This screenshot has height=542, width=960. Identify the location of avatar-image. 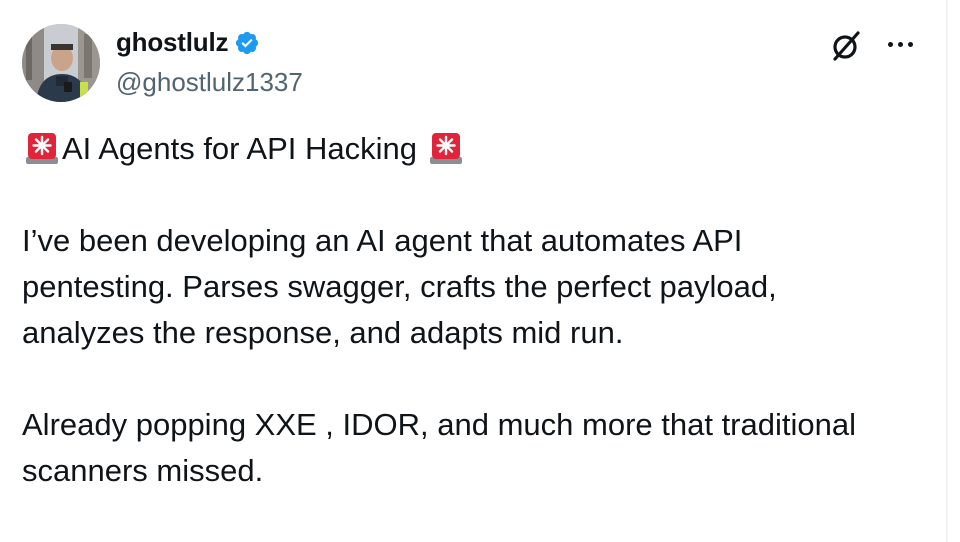
(61, 63).